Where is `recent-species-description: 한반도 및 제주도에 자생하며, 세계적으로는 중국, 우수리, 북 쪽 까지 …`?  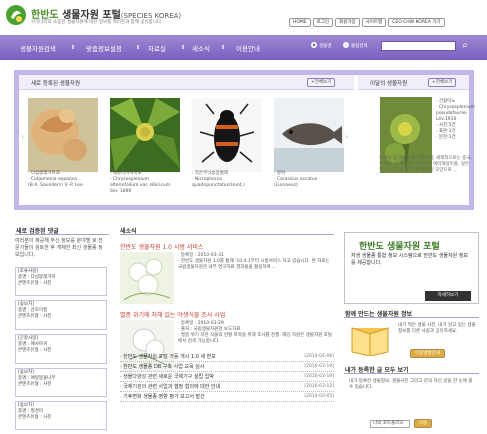
recent-species-description: 한반도 및 제주도에 자생하며, 세계적으로는 중국, 우수리, 북 쪽 까지 … is located at coordinates (425, 164).